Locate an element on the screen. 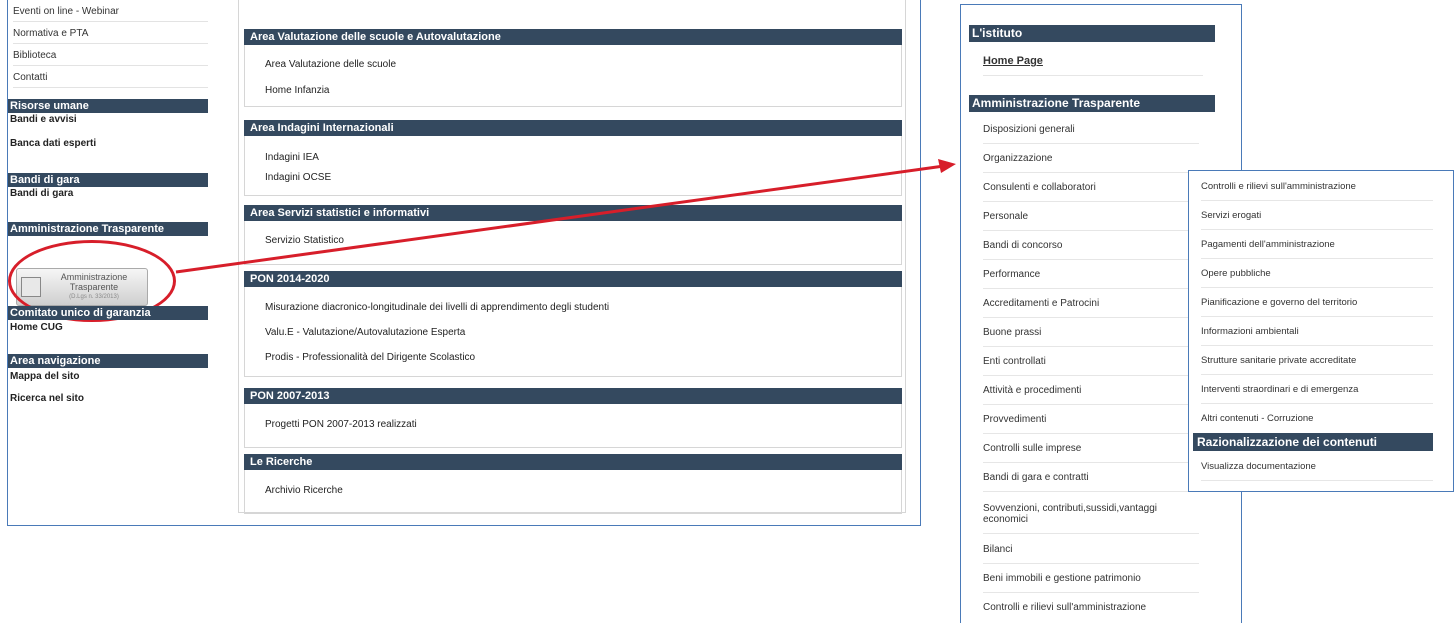  at-item-enti-controllati: Enti controllati is located at coordinates (1091, 366).